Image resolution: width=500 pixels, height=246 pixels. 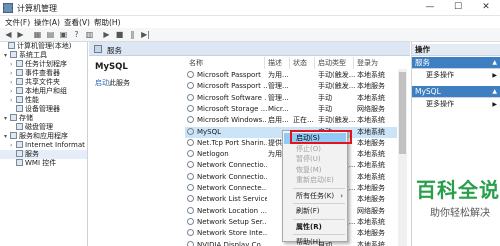 What do you see at coordinates (47, 22) in the screenshot?
I see `menu-action: 操作(A)` at bounding box center [47, 22].